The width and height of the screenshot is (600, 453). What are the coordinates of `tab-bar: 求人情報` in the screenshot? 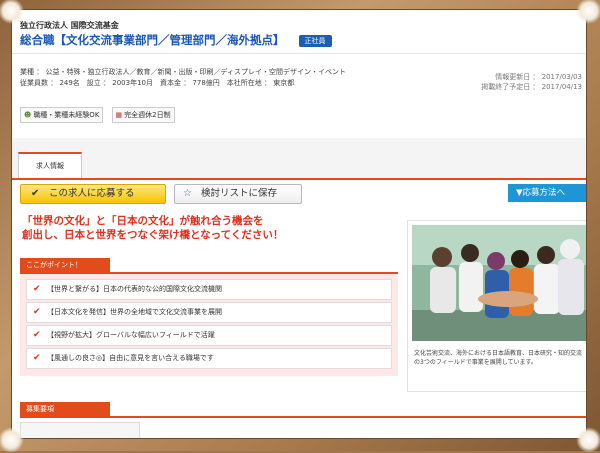 It's located at (299, 159).